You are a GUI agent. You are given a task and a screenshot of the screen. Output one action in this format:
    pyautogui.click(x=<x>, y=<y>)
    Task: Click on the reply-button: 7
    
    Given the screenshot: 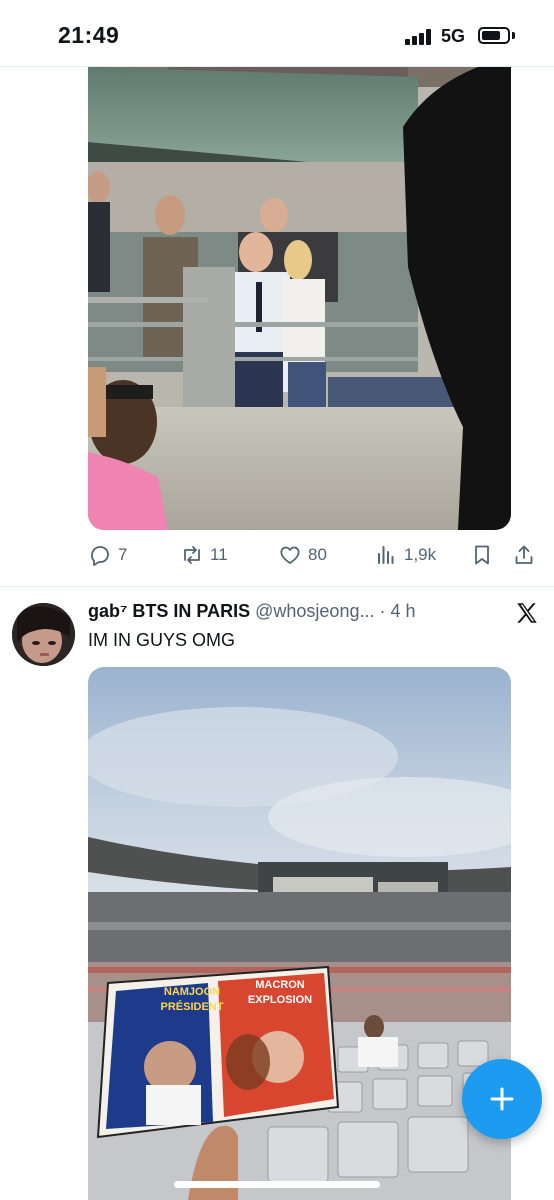 What is the action you would take?
    pyautogui.click(x=107, y=555)
    